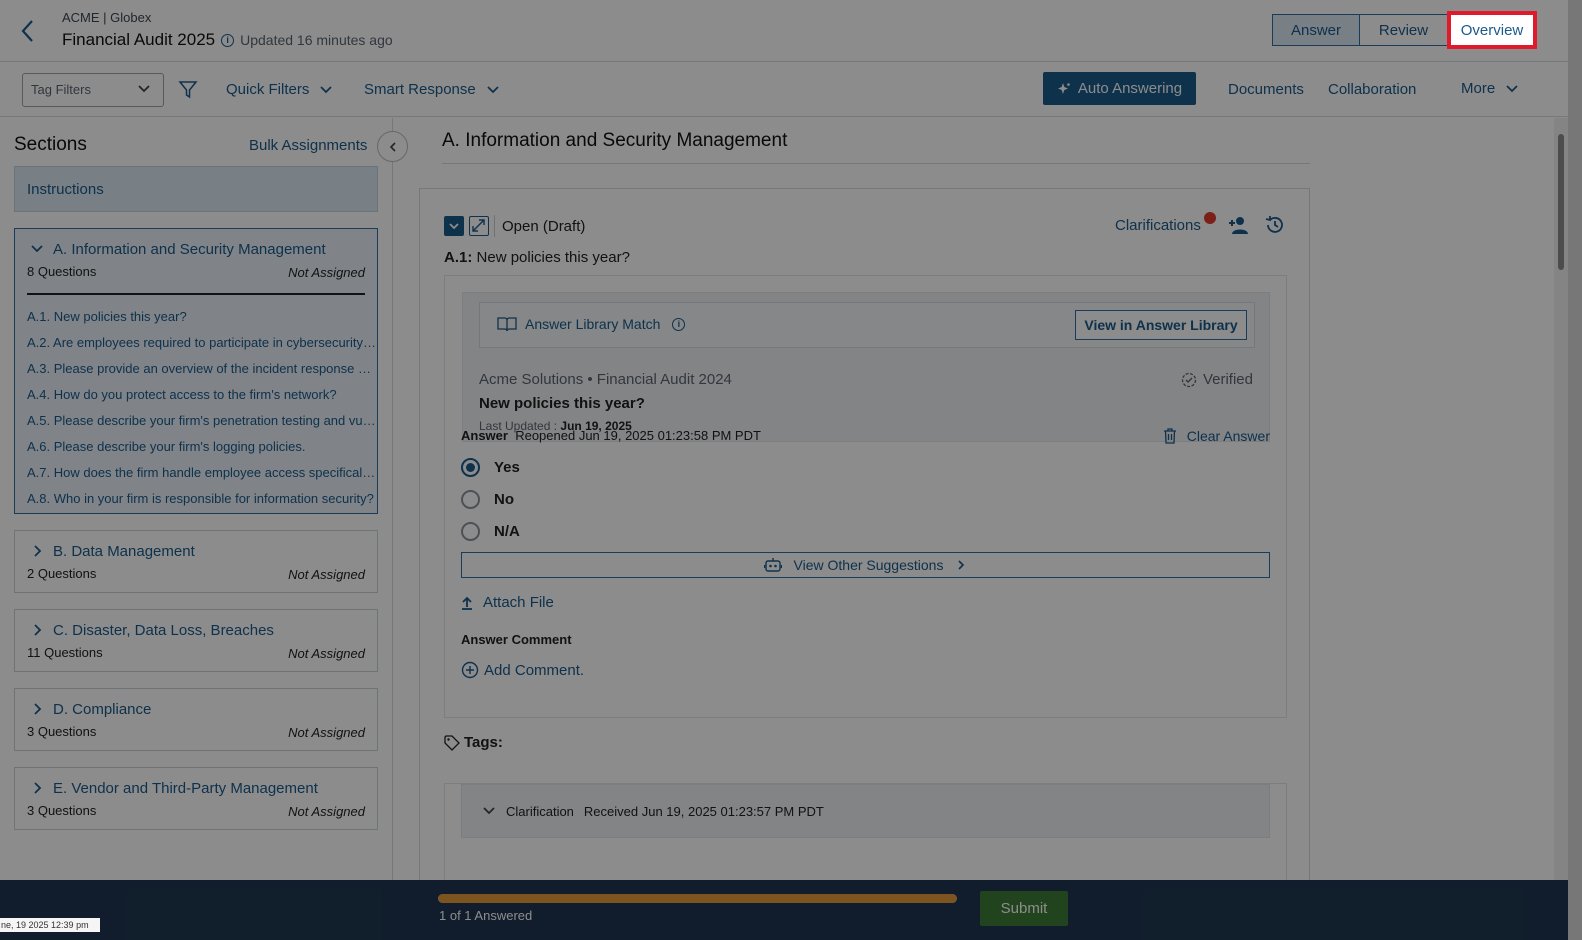 The image size is (1582, 940). Describe the element at coordinates (202, 317) in the screenshot. I see `question-link-a1: A.1. New policies this year?` at that location.